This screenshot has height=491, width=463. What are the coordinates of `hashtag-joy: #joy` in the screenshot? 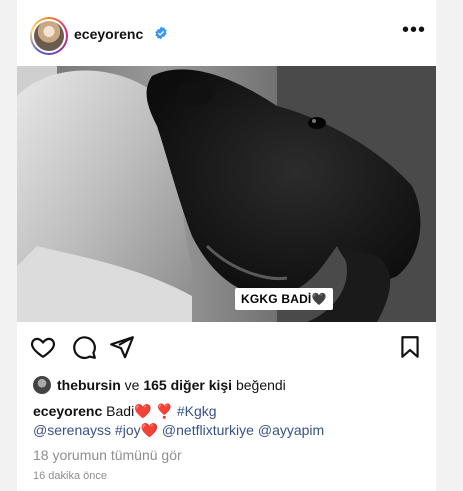 It's located at (126, 430).